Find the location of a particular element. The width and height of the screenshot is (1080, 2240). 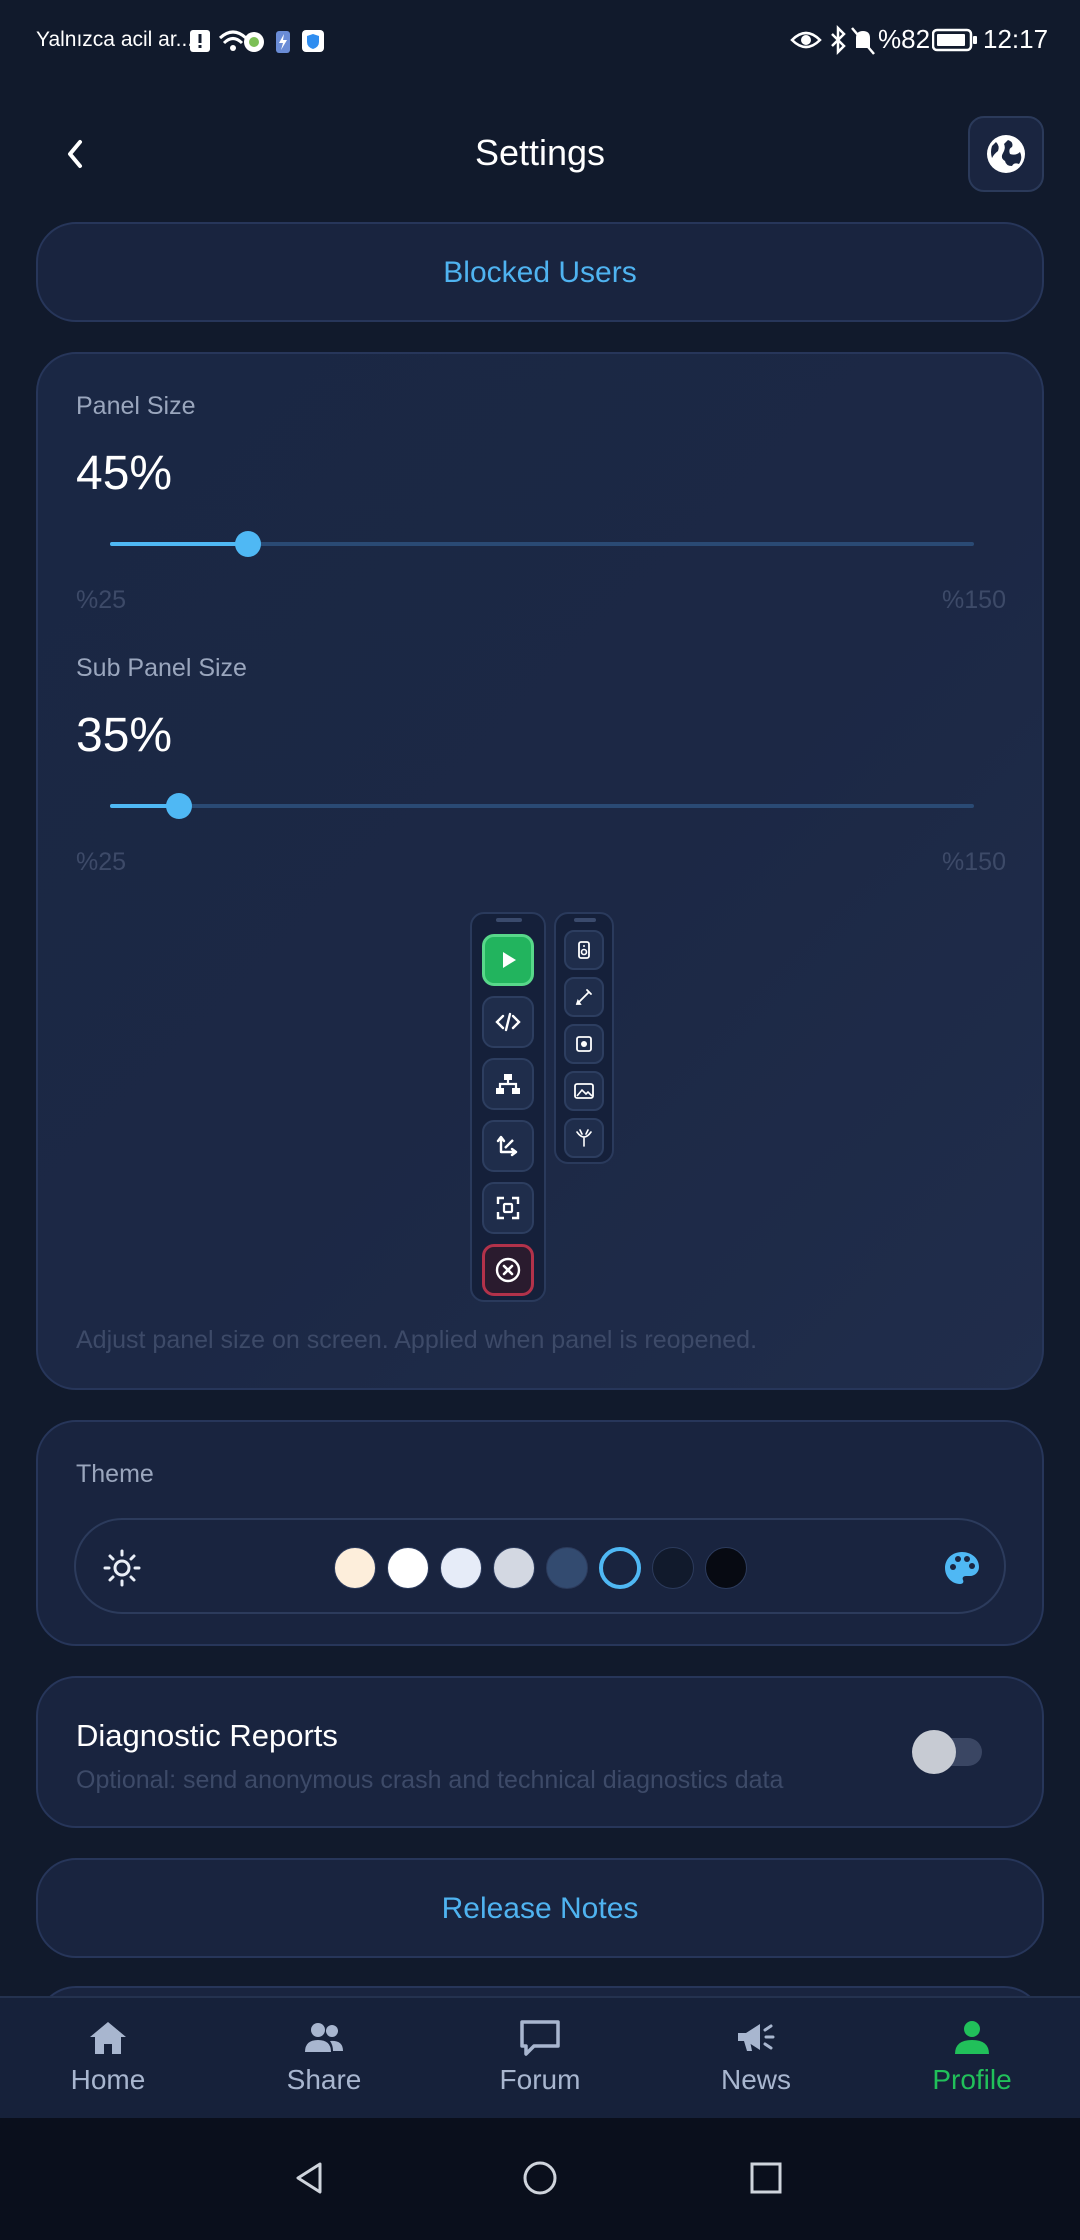

capture-icon is located at coordinates (508, 1208).